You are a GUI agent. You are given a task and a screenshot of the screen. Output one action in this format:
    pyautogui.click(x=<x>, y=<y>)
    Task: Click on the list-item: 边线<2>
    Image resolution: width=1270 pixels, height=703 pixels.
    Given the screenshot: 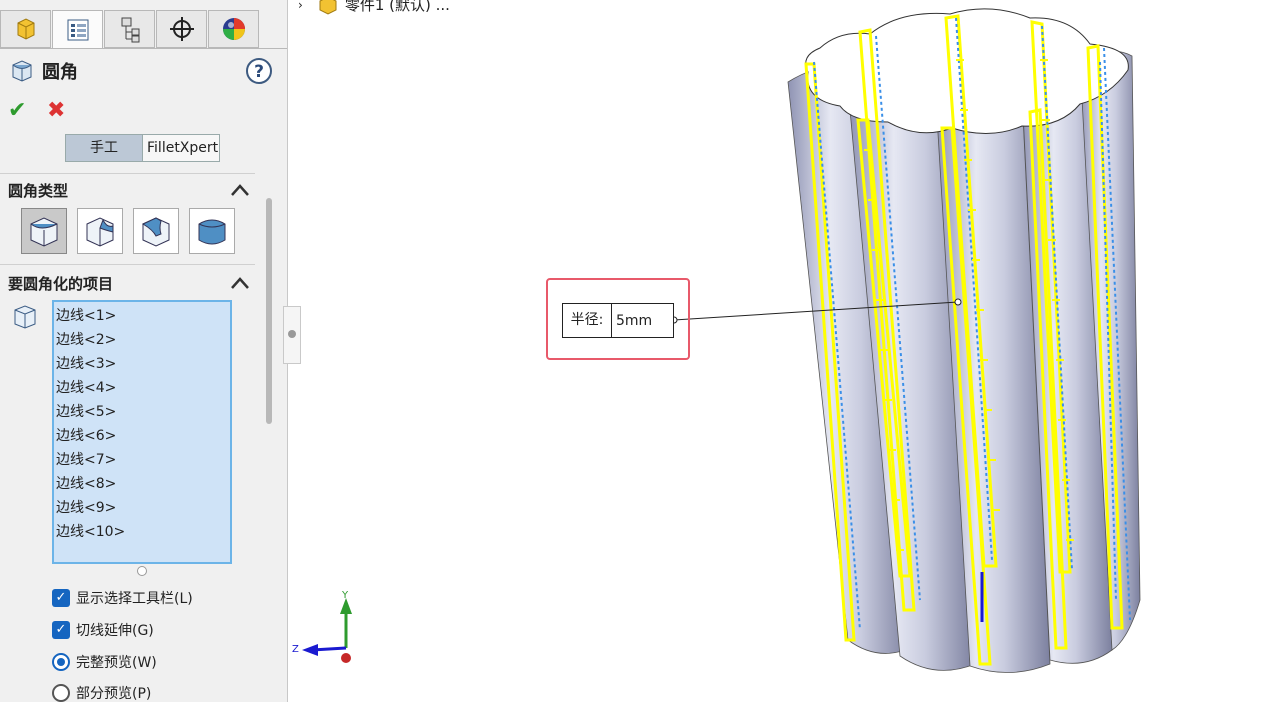 What is the action you would take?
    pyautogui.click(x=142, y=340)
    